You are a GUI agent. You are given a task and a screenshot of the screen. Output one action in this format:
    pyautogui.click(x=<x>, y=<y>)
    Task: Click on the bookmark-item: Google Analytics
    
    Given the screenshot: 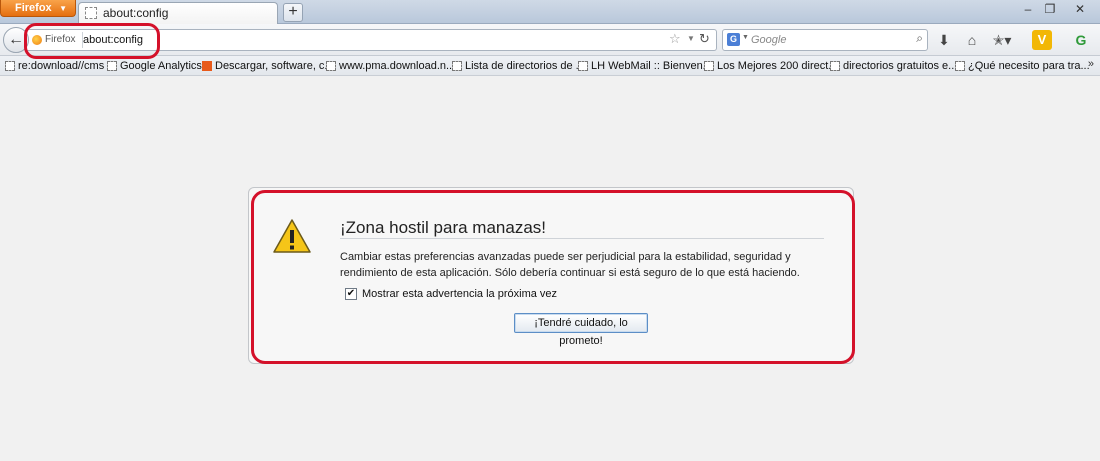 What is the action you would take?
    pyautogui.click(x=153, y=66)
    